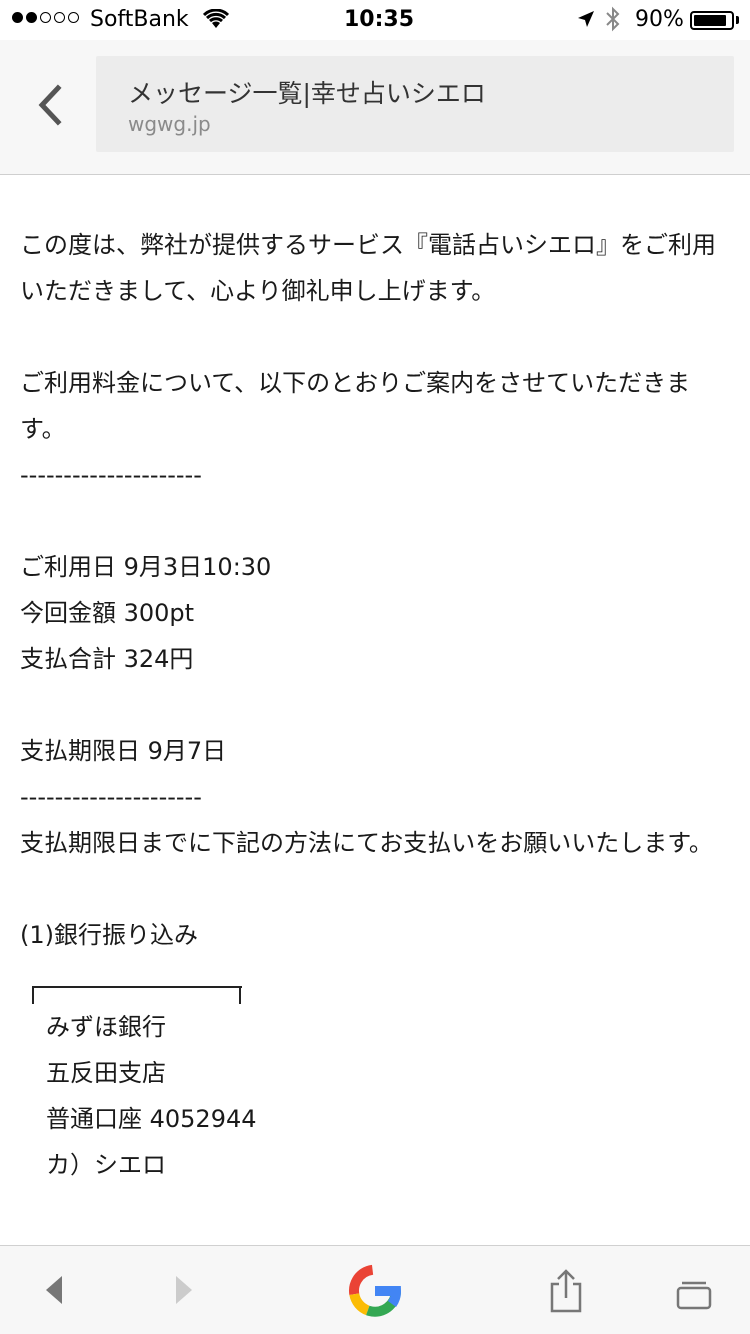 This screenshot has height=1334, width=750. Describe the element at coordinates (54, 1290) in the screenshot. I see `triangle-left-icon` at that location.